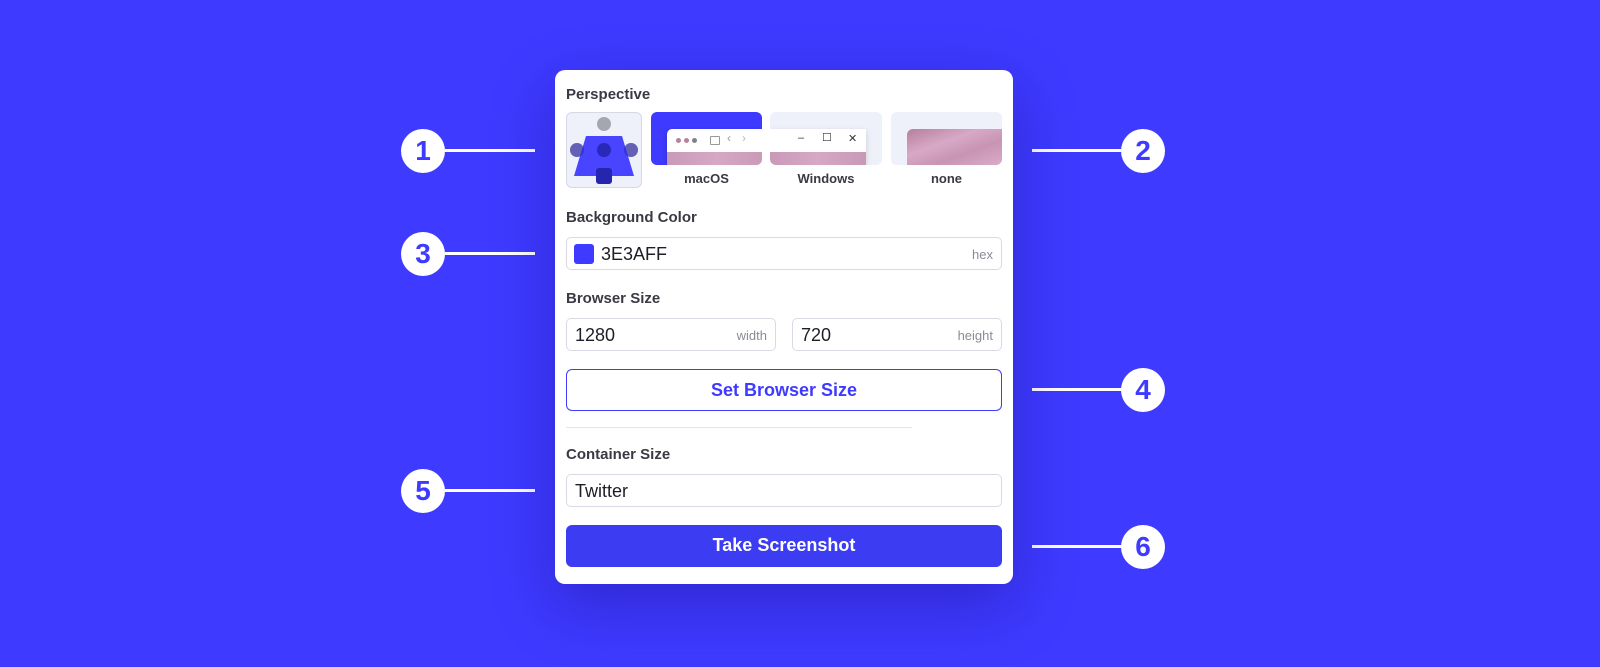  What do you see at coordinates (490, 253) in the screenshot?
I see `callout-3-line` at bounding box center [490, 253].